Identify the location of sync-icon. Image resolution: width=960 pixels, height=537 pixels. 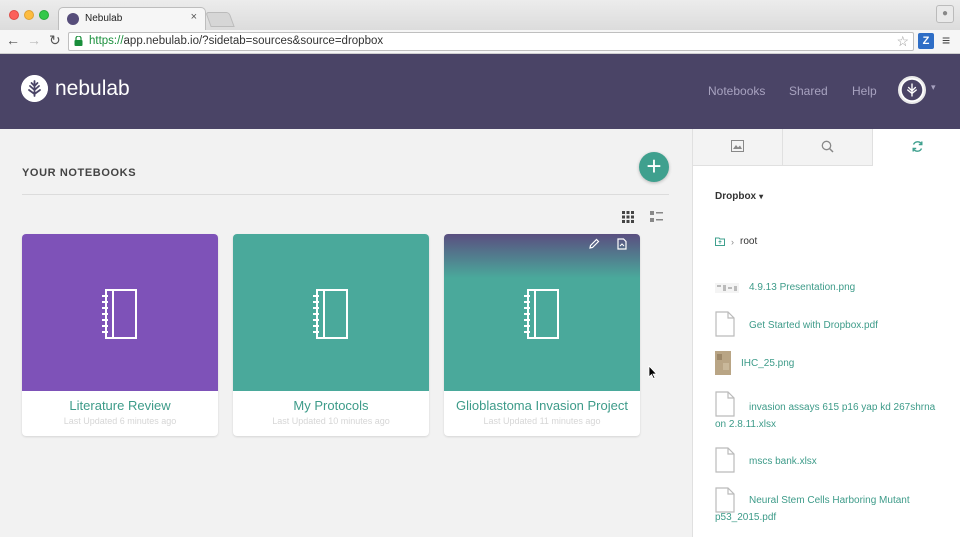
(917, 146).